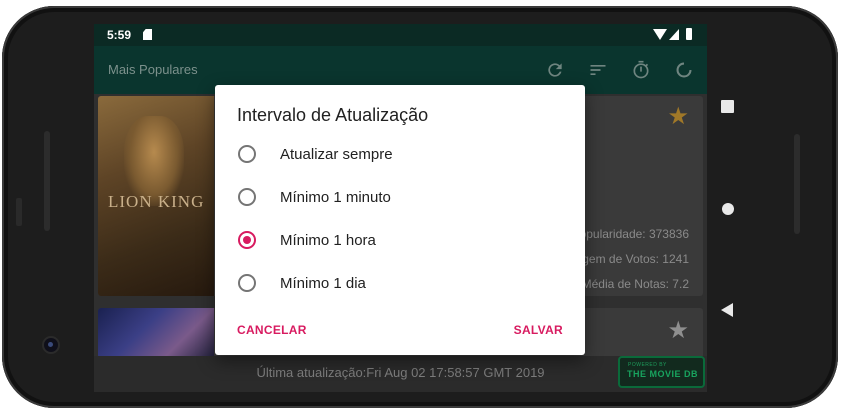  I want to click on wifi-icon, so click(660, 34).